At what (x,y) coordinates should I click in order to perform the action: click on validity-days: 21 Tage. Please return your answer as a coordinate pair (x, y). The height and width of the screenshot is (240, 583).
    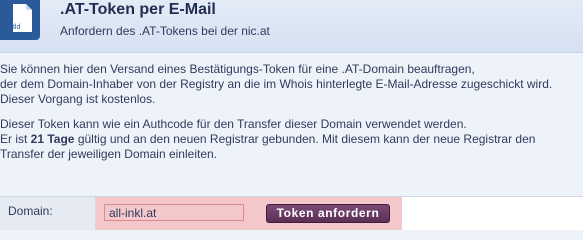
    Looking at the image, I should click on (52, 139).